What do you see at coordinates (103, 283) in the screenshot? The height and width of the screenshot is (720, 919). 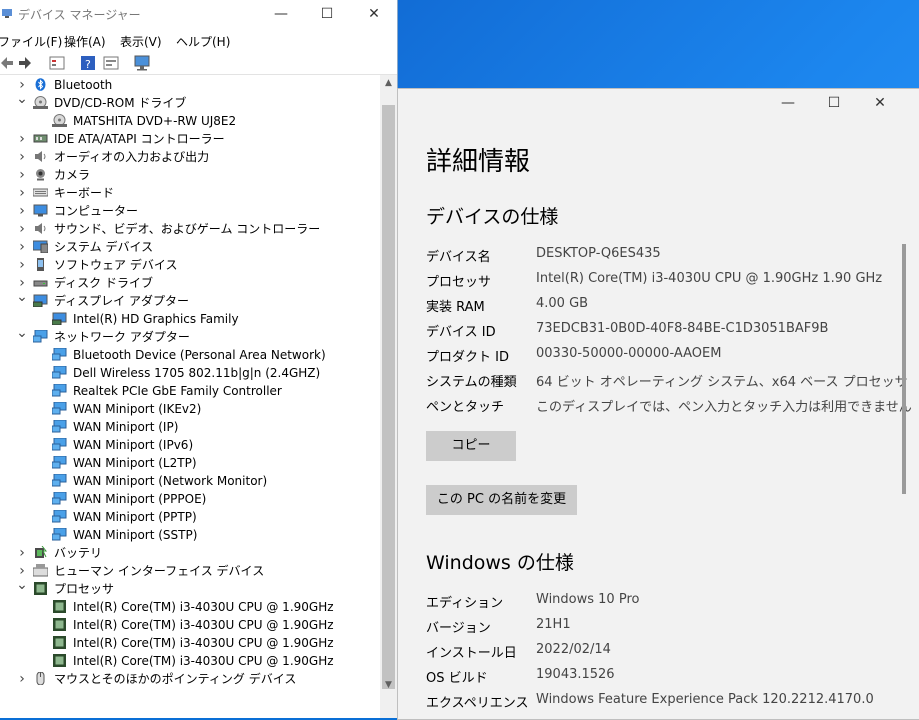 I see `tree-item-label: ディスク ドライブ` at bounding box center [103, 283].